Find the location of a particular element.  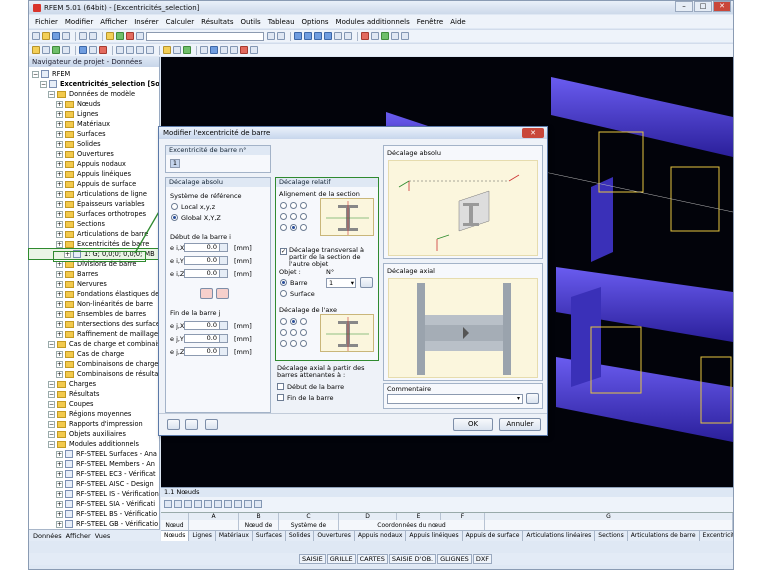

axial-start-label: Début de la barre is located at coordinates (316, 387).